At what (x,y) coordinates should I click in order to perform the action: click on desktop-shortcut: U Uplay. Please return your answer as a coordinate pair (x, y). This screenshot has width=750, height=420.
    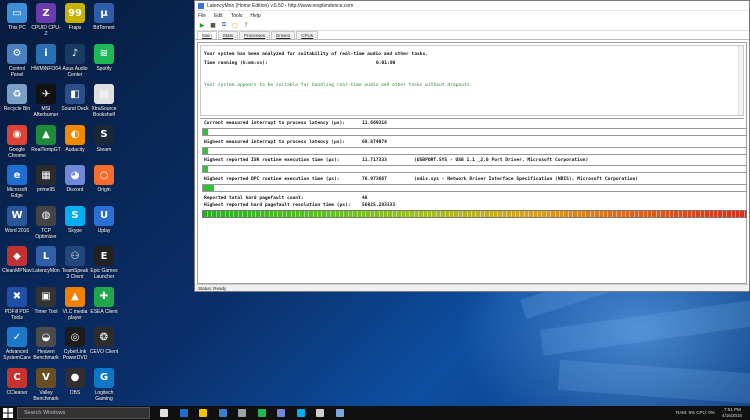
    Looking at the image, I should click on (104, 224).